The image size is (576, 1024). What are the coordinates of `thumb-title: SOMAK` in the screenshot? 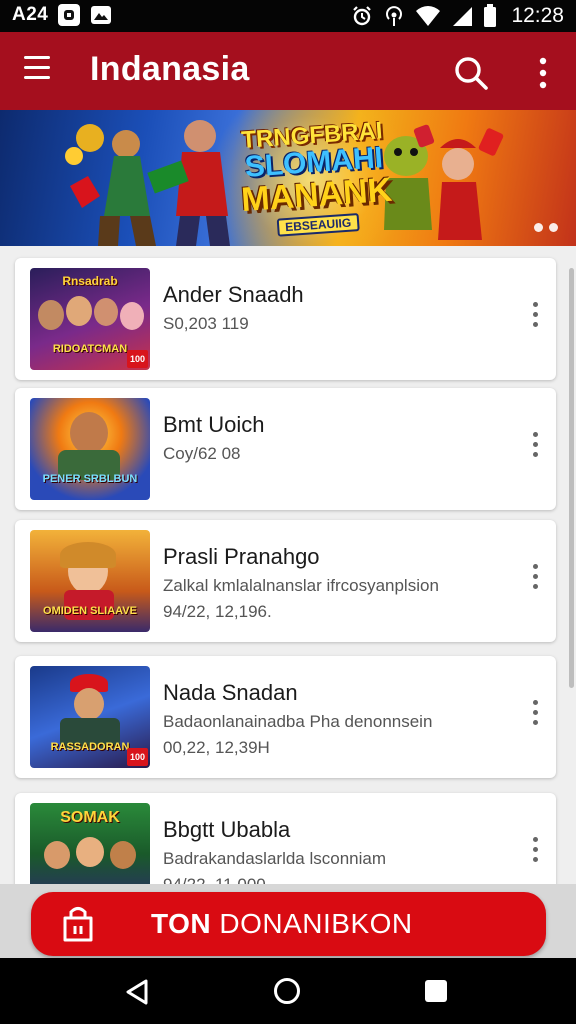 It's located at (90, 817).